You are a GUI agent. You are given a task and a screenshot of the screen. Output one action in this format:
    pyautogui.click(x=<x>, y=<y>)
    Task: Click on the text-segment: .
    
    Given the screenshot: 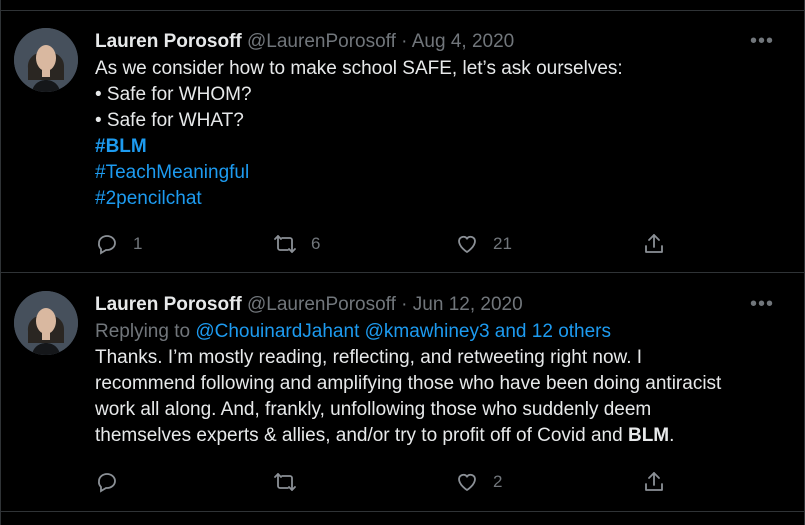 What is the action you would take?
    pyautogui.click(x=672, y=435)
    